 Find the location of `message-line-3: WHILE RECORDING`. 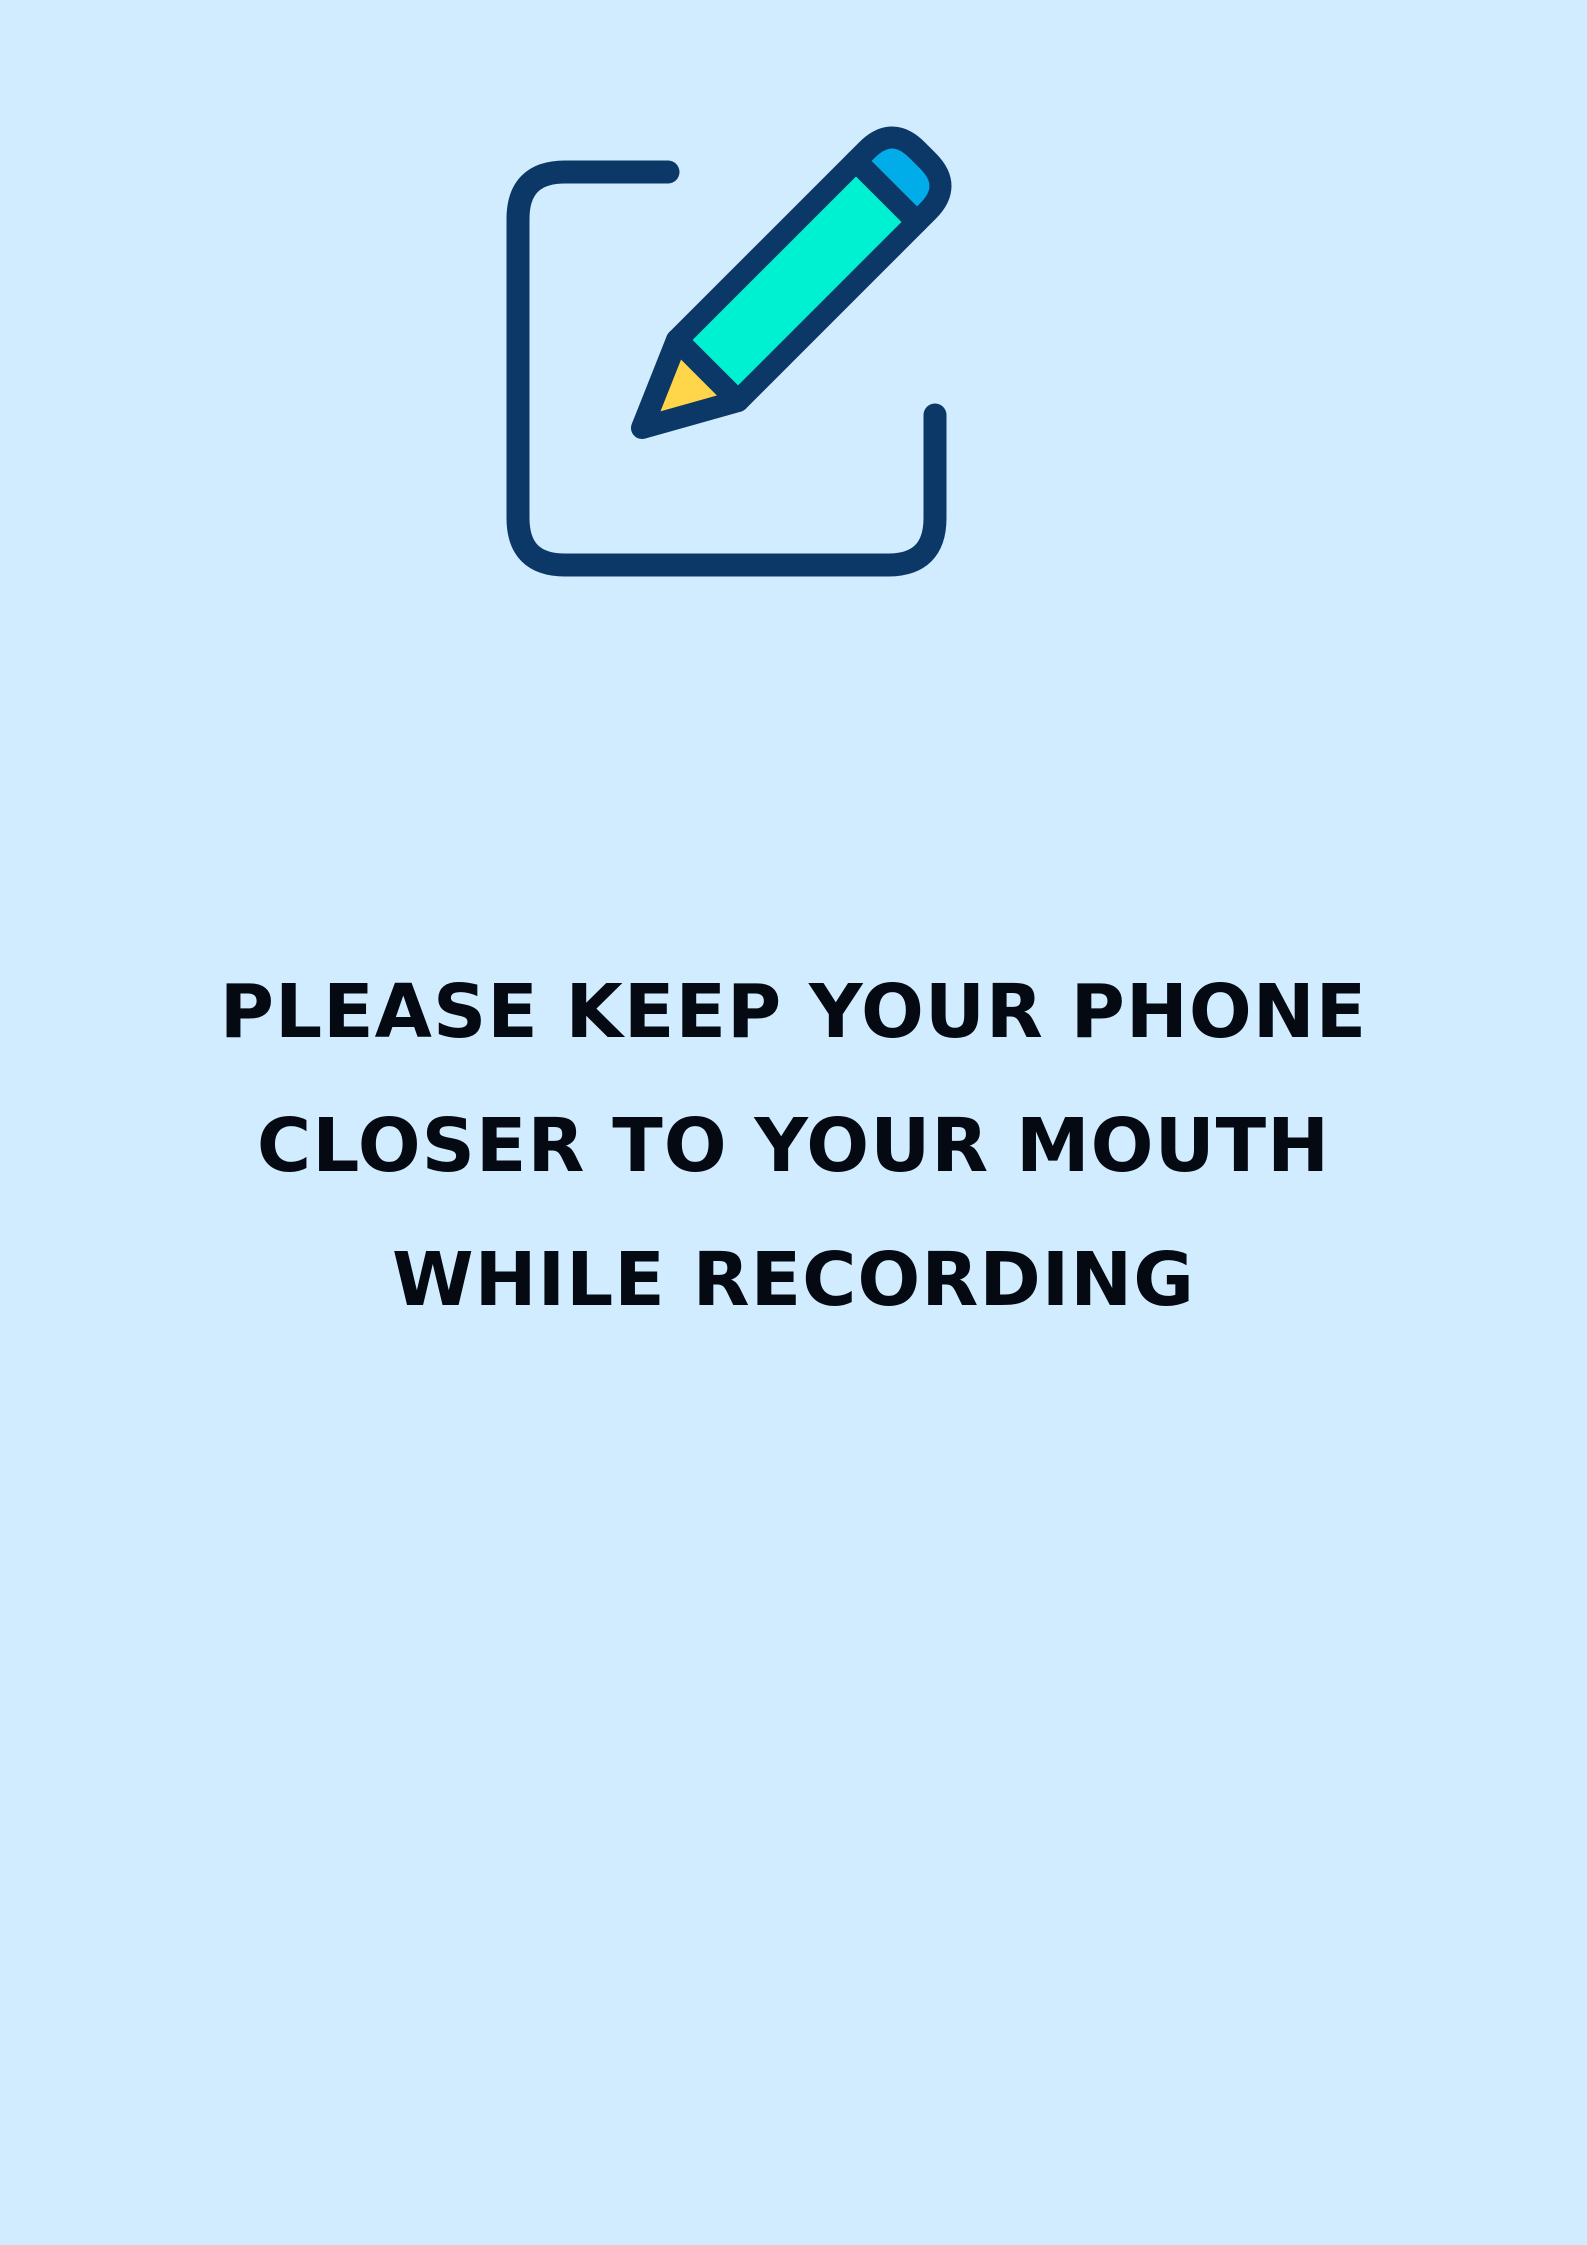

message-line-3: WHILE RECORDING is located at coordinates (793, 1280).